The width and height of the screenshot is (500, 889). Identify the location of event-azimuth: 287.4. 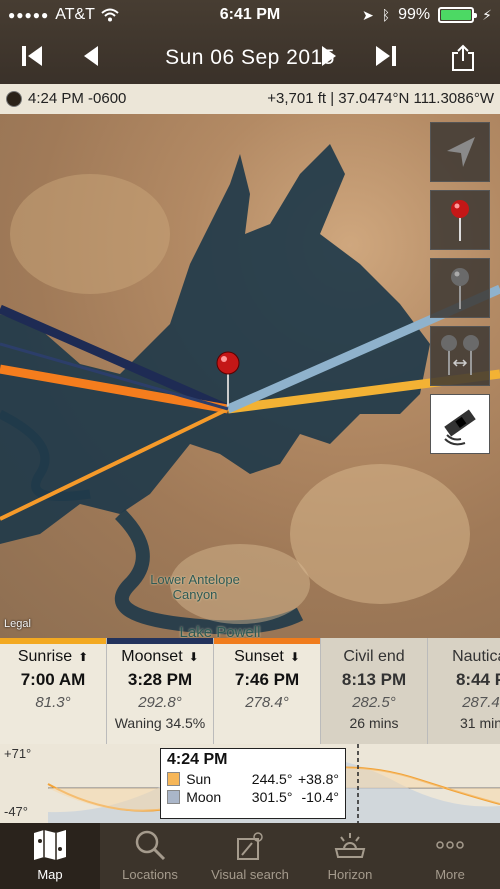
(481, 702).